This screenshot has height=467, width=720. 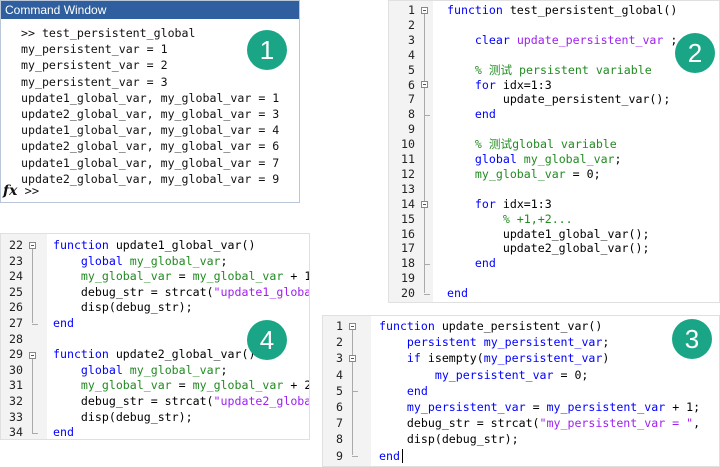 I want to click on line-number: 12, so click(x=402, y=174).